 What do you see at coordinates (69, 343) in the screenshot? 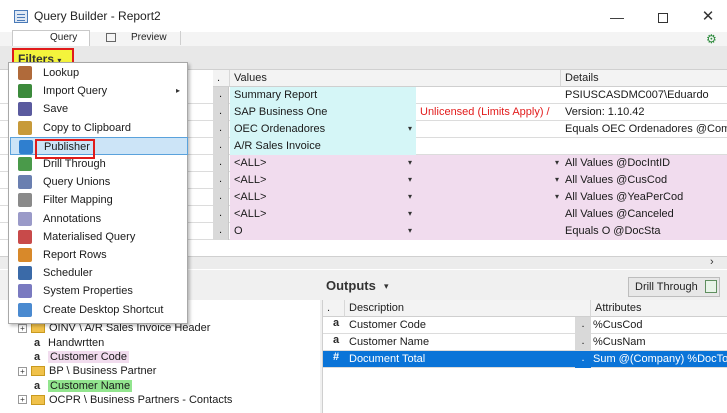
I see `tree-item: a Handwrtten` at bounding box center [69, 343].